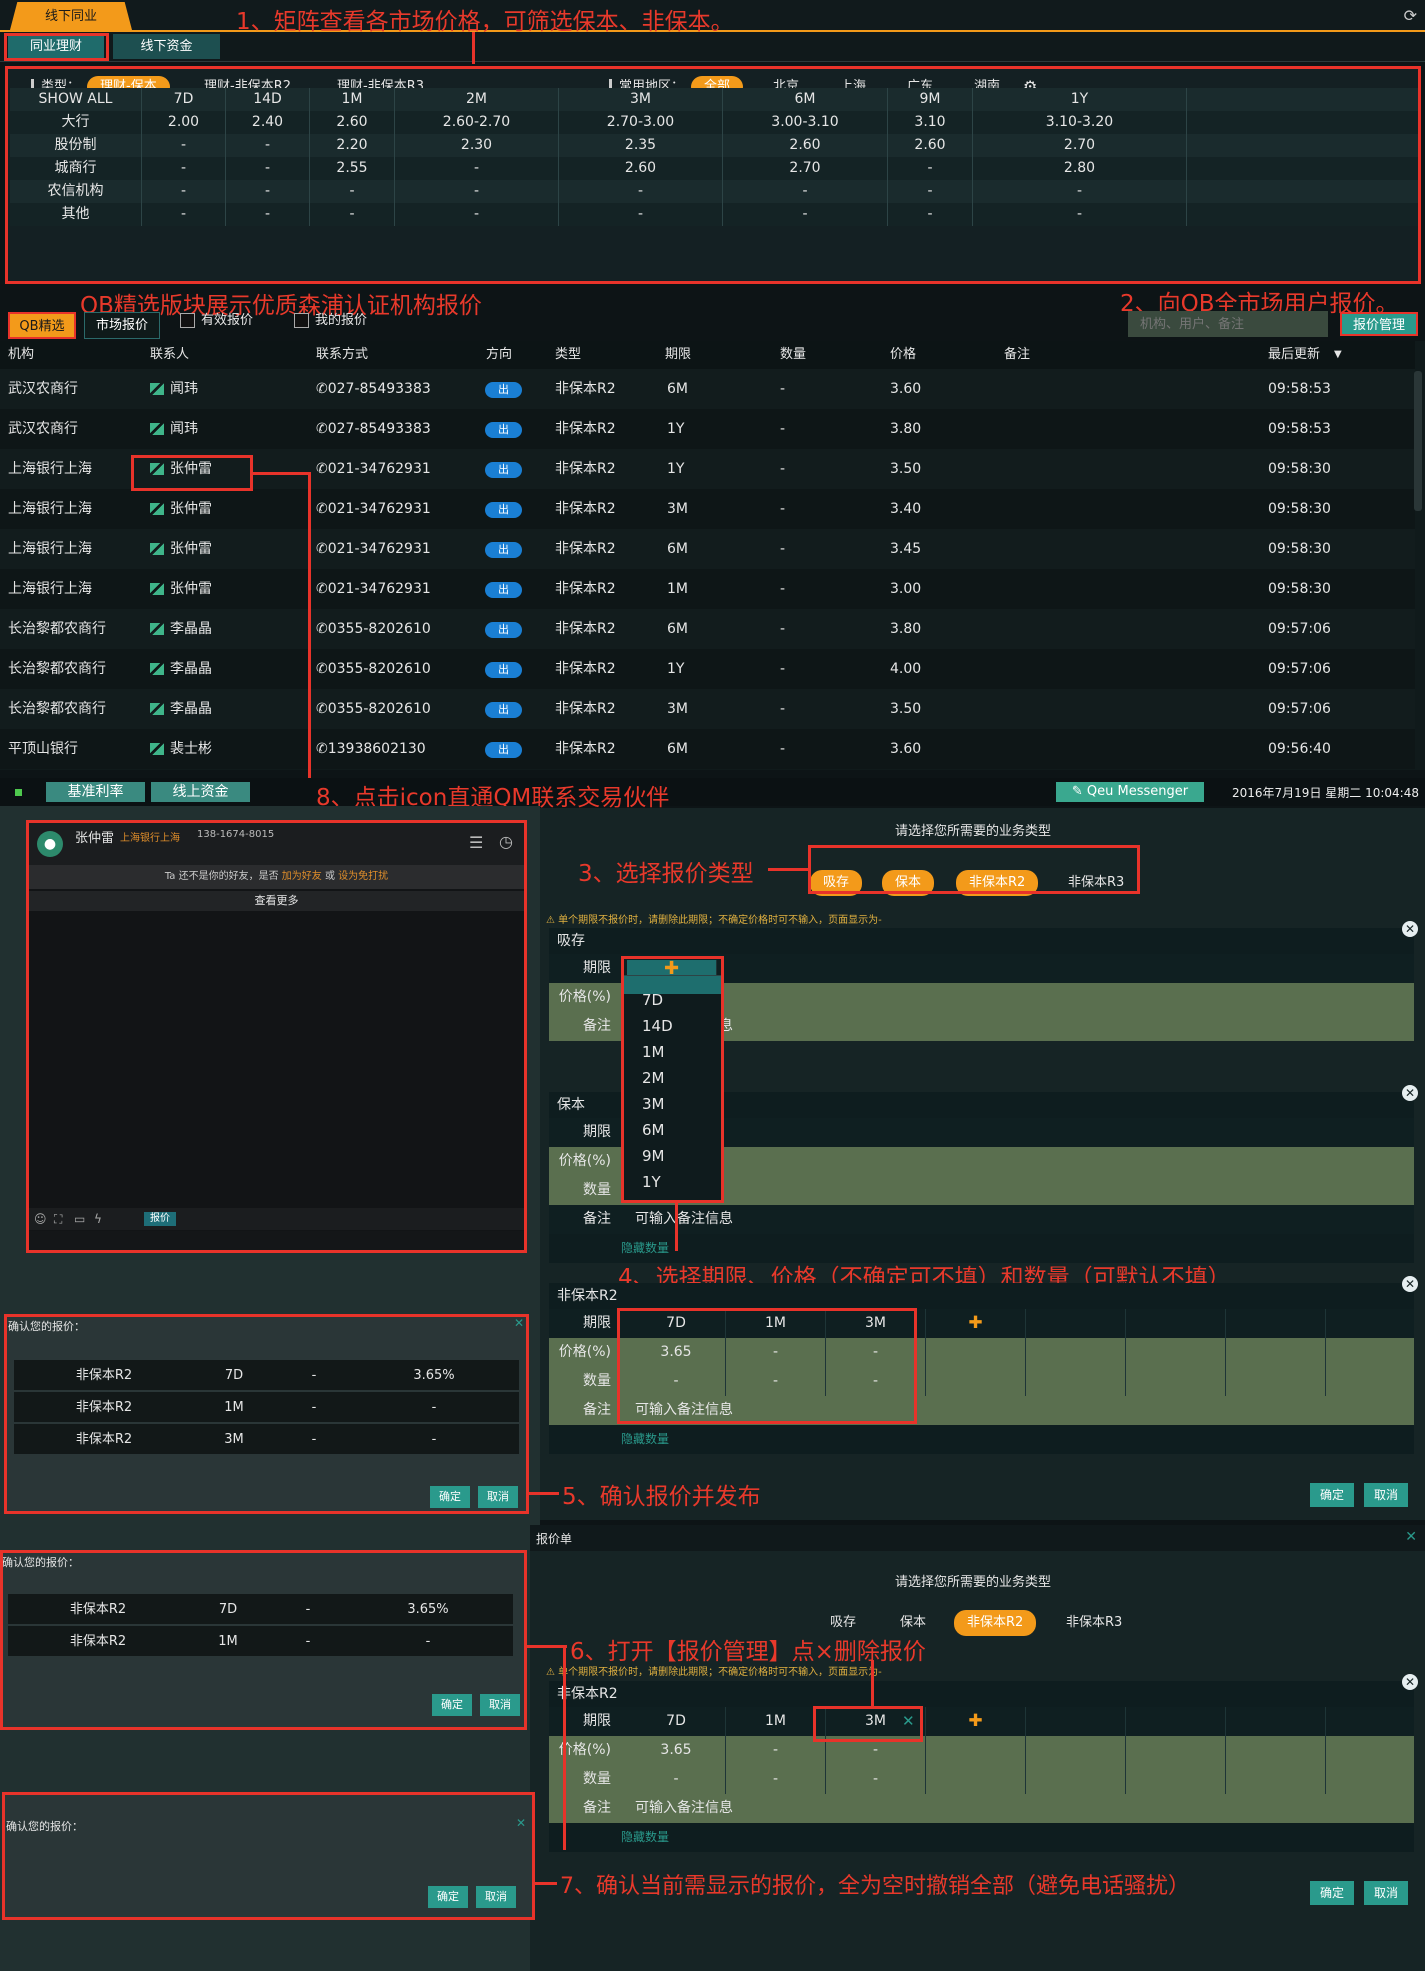 The height and width of the screenshot is (1971, 1425). I want to click on tab-qb-selected: QB精选, so click(42, 325).